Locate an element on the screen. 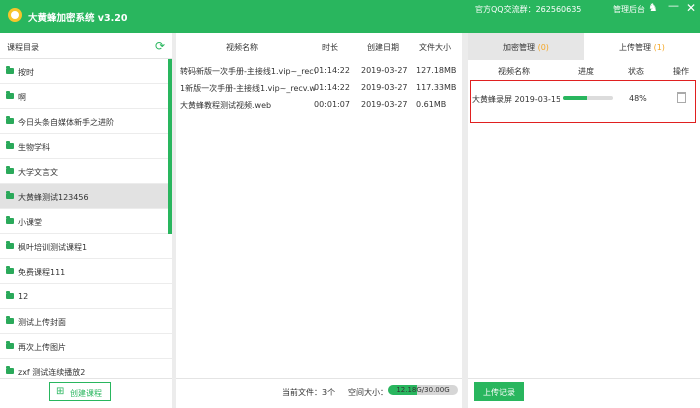 The width and height of the screenshot is (700, 408). space-usage-text: 12.18G/30.00G is located at coordinates (423, 390).